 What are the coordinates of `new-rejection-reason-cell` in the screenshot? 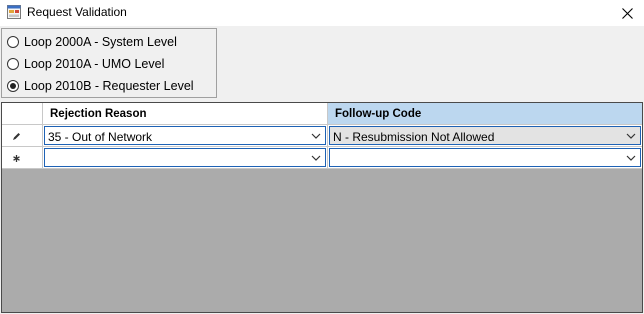 It's located at (185, 158).